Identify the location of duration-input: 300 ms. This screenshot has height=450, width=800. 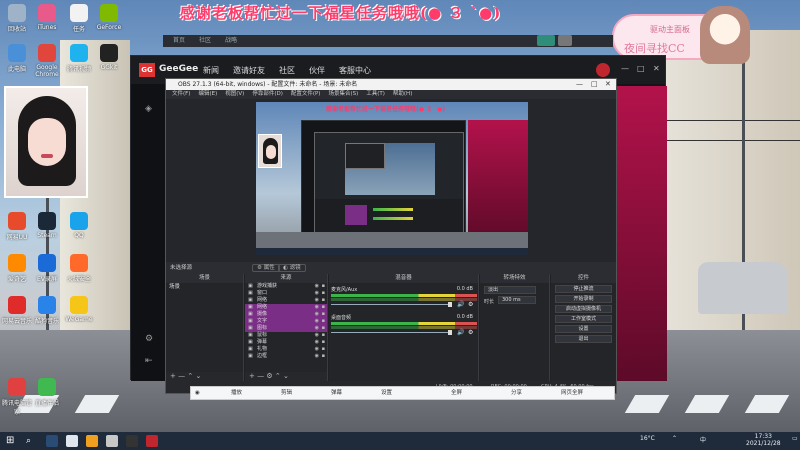
(517, 300).